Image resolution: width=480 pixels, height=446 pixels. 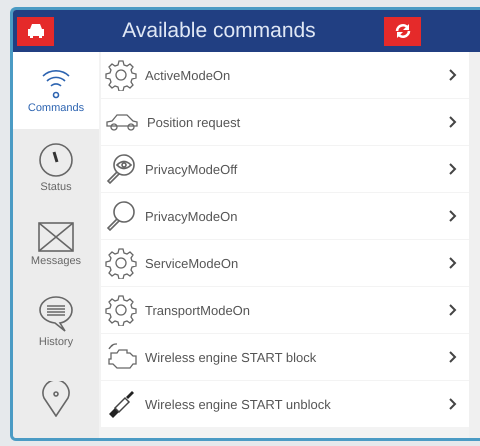 I want to click on command-row: PrivacyModeOff, so click(x=285, y=169).